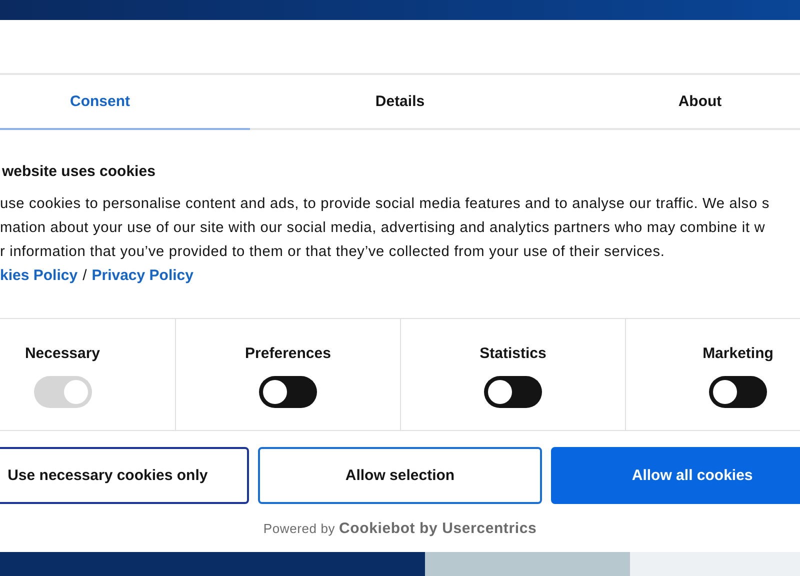  I want to click on description-text: mation about your use of our site with our social media, advertising and analytics partners who may combine it w, so click(383, 228).